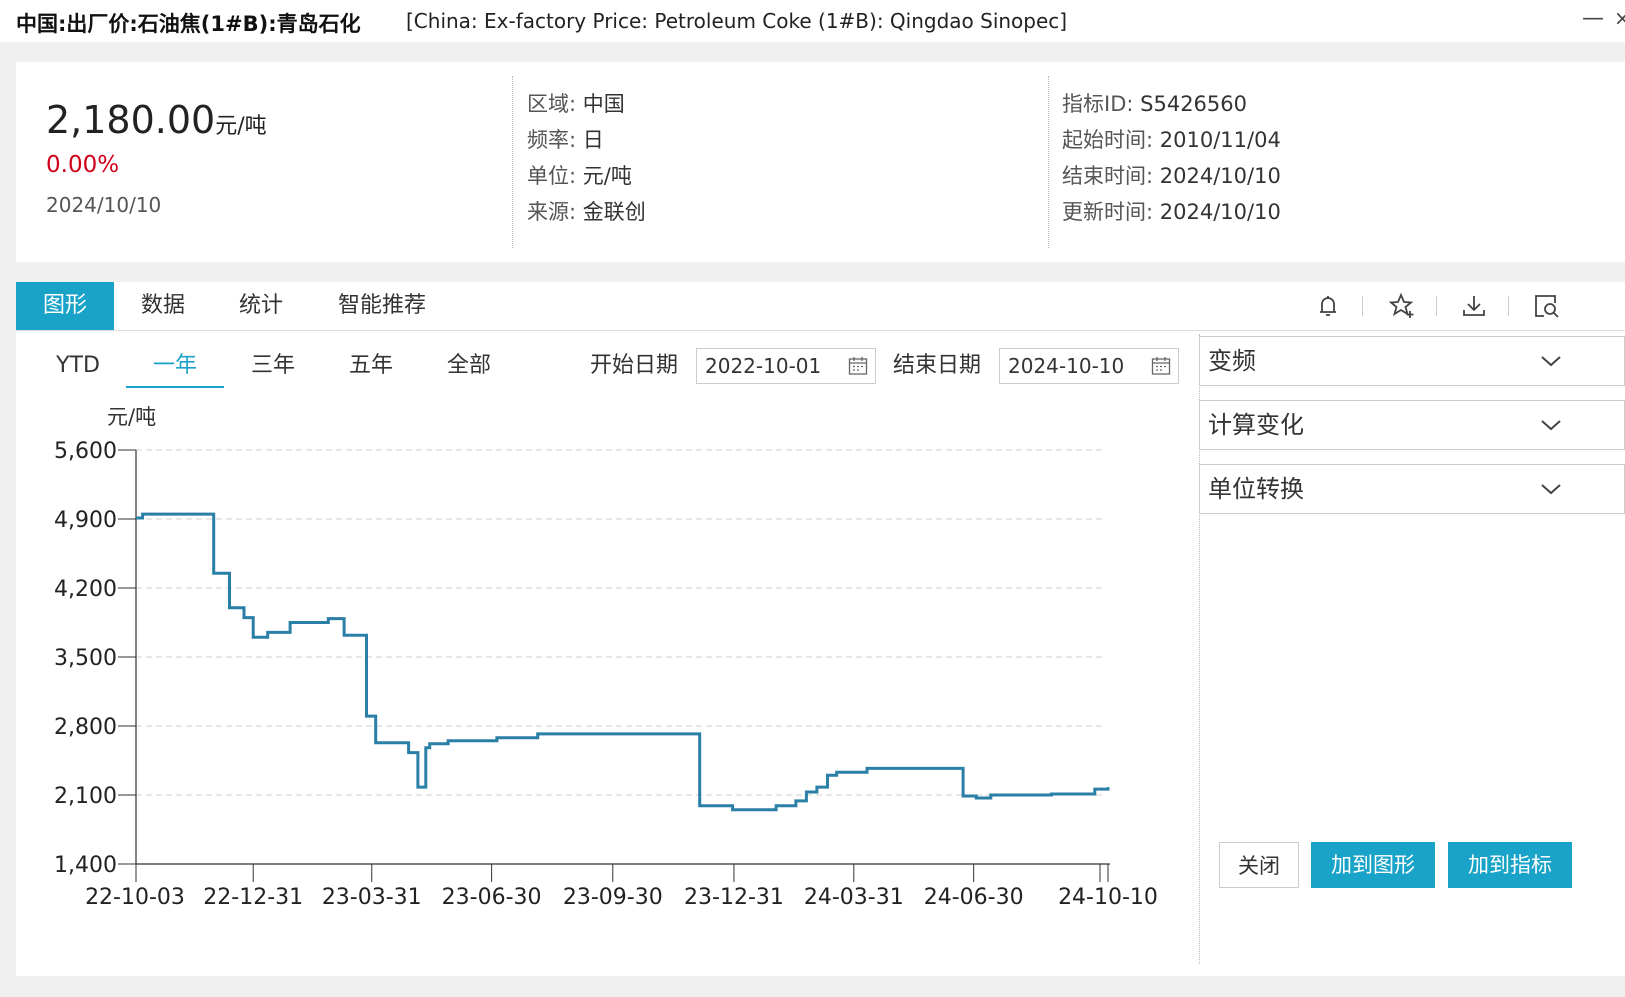  What do you see at coordinates (734, 897) in the screenshot?
I see `x-tick-label: 23-12-31` at bounding box center [734, 897].